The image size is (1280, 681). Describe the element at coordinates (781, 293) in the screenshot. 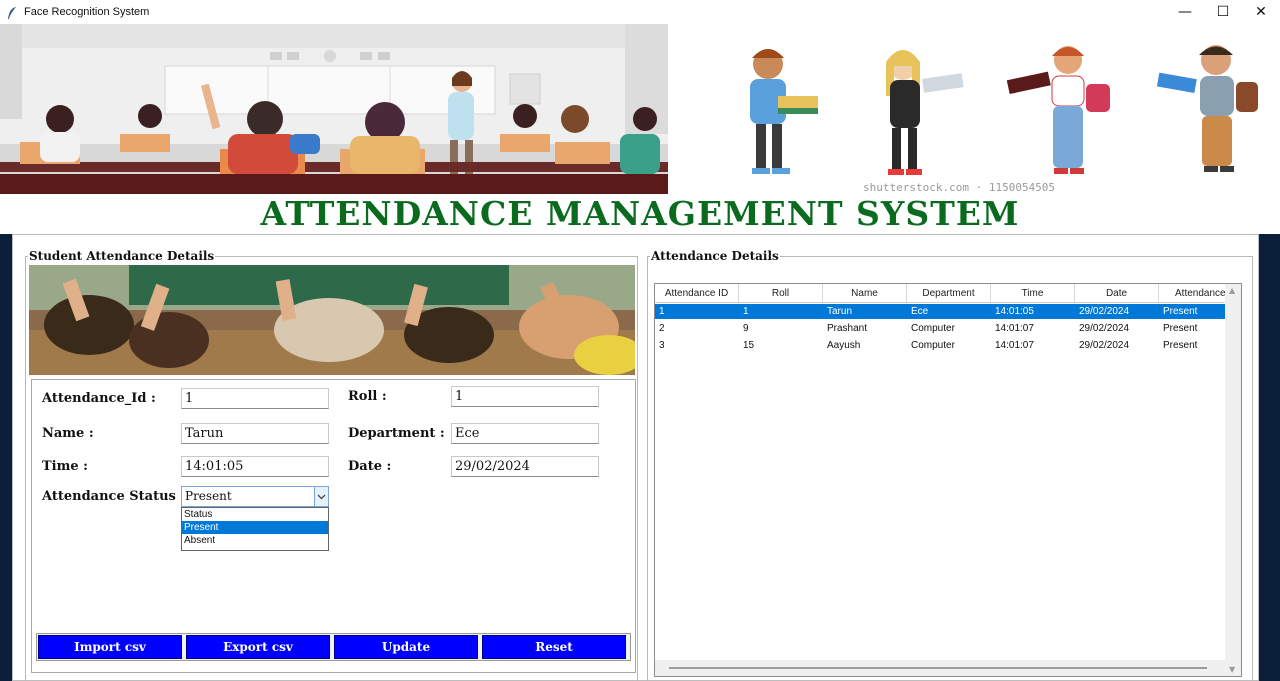

I see `column-header-roll: Roll` at that location.